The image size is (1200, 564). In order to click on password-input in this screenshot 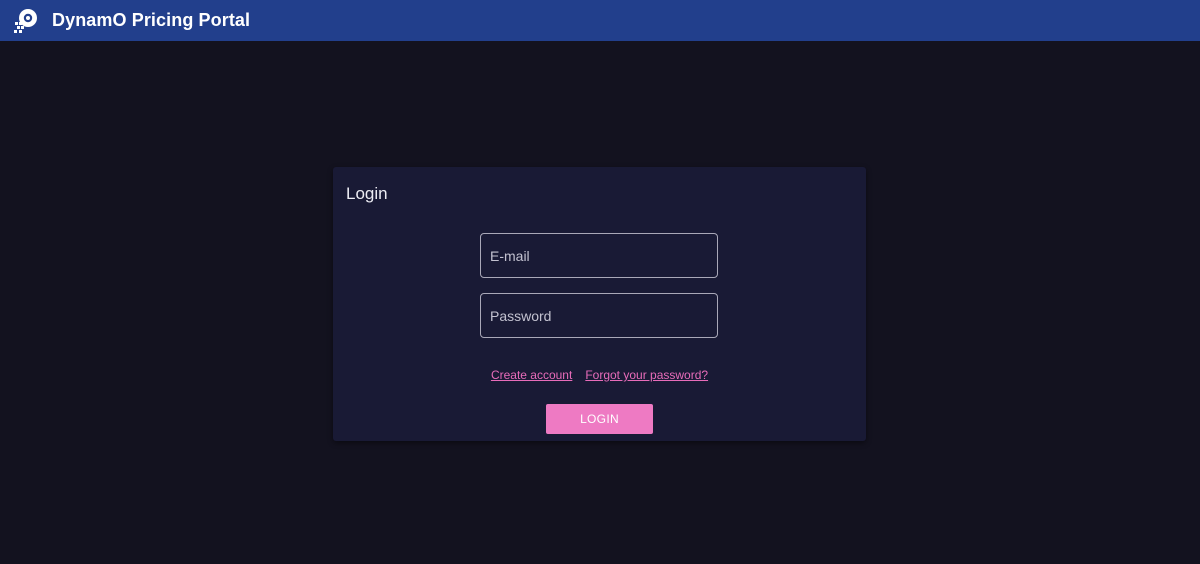, I will do `click(599, 315)`.